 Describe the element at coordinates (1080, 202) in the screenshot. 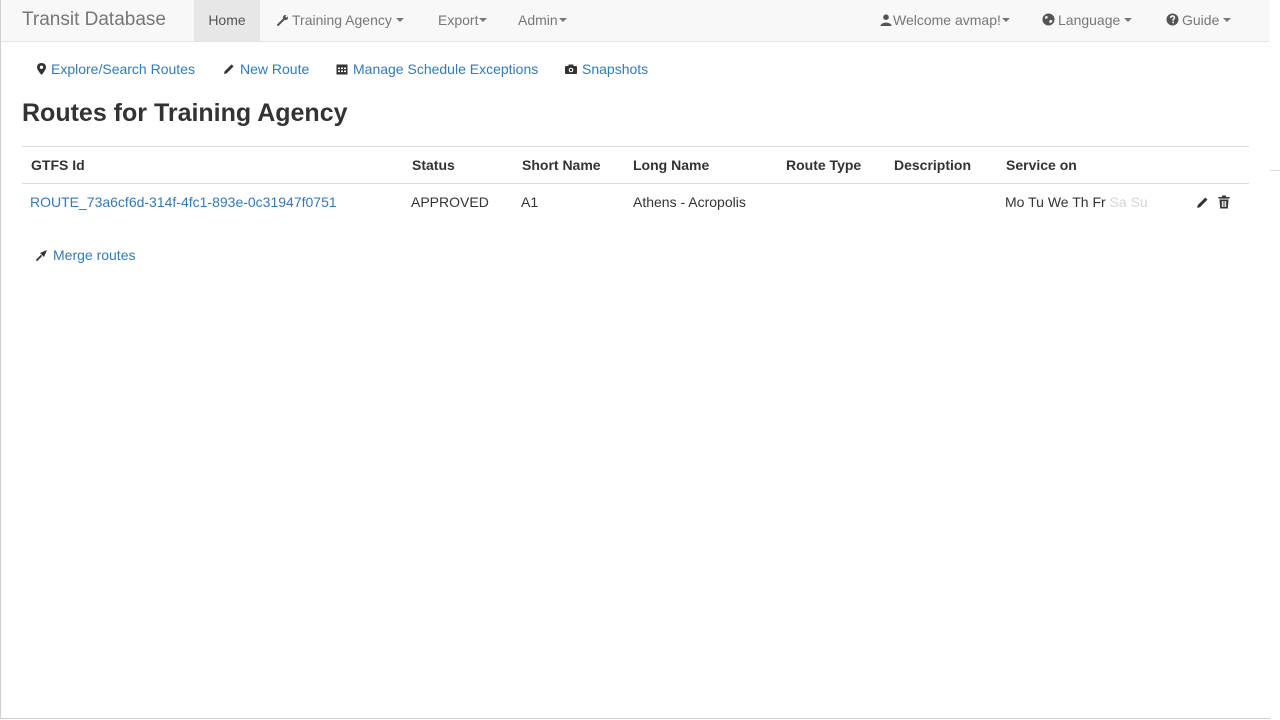

I see `service-day-th: Th` at that location.